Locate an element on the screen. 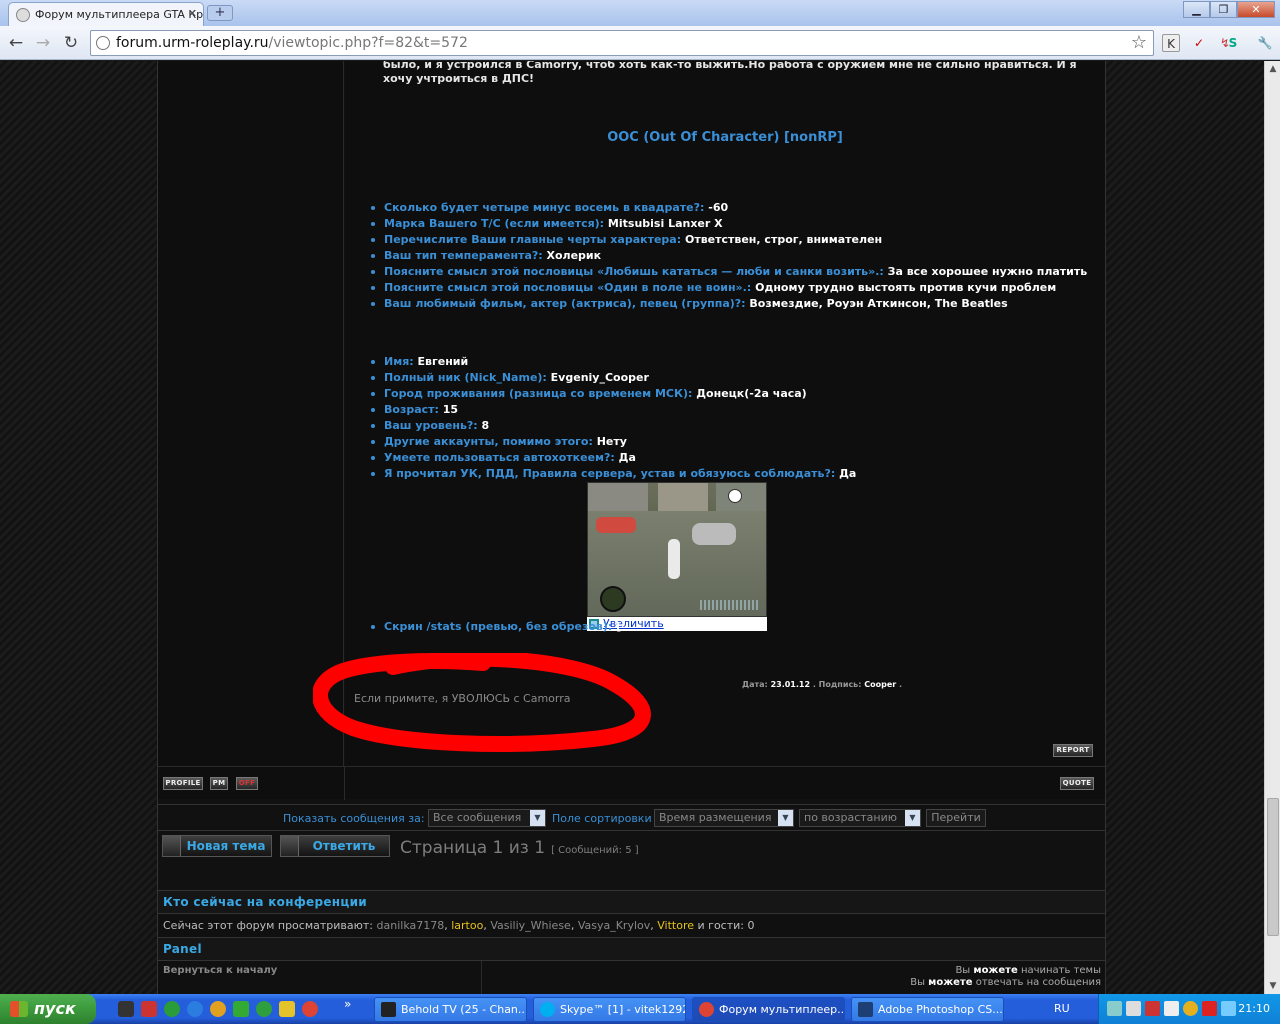 The image size is (1280, 1024). list-item: Ваш уровень?: 8 is located at coordinates (734, 426).